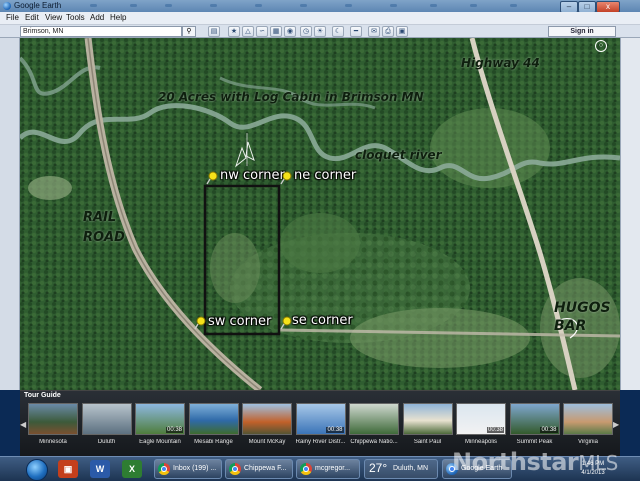  What do you see at coordinates (325, 175) in the screenshot?
I see `ne-corner-label: ne corner` at bounding box center [325, 175].